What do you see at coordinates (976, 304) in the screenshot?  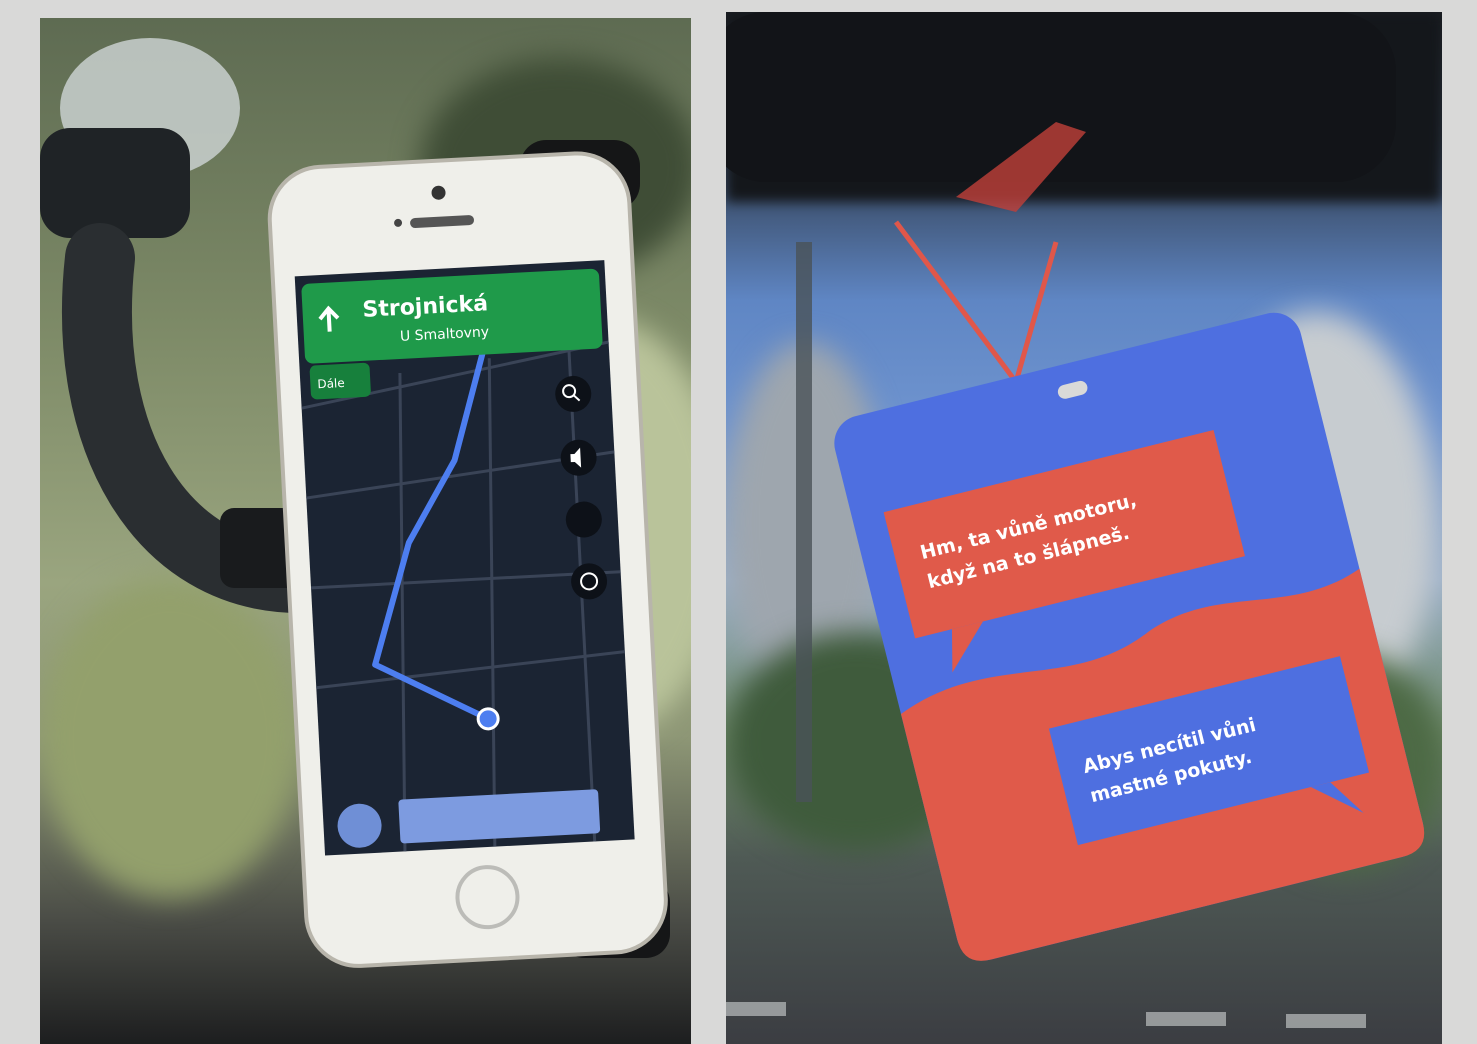 I see `hanging-string` at bounding box center [976, 304].